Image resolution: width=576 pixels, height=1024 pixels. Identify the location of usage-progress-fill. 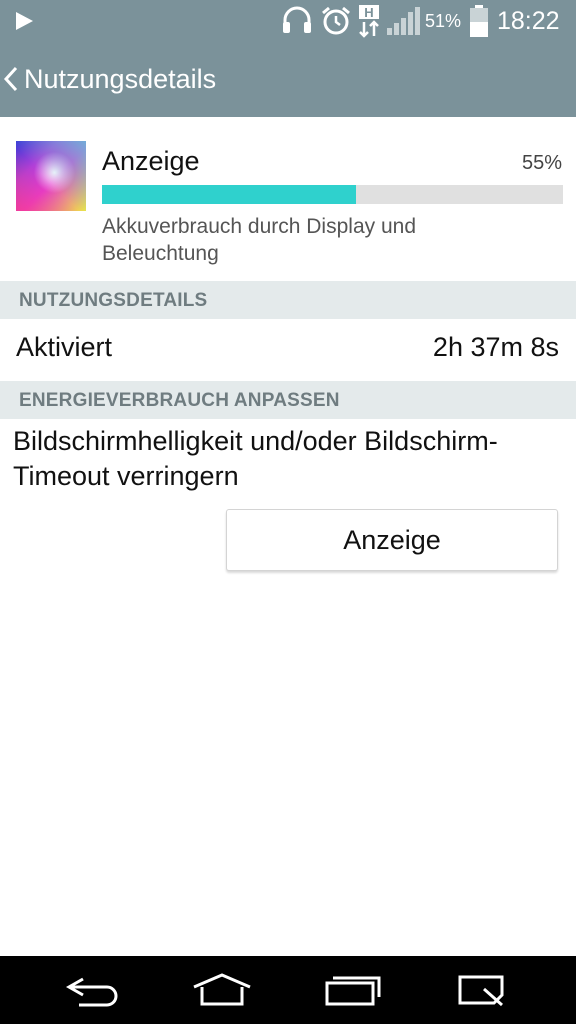
(229, 194).